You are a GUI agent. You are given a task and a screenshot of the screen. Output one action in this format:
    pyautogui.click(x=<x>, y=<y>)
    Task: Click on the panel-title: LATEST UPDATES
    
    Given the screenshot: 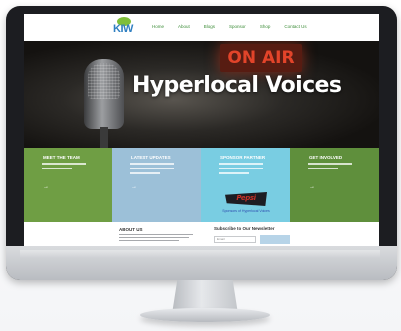 What is the action you would take?
    pyautogui.click(x=151, y=157)
    